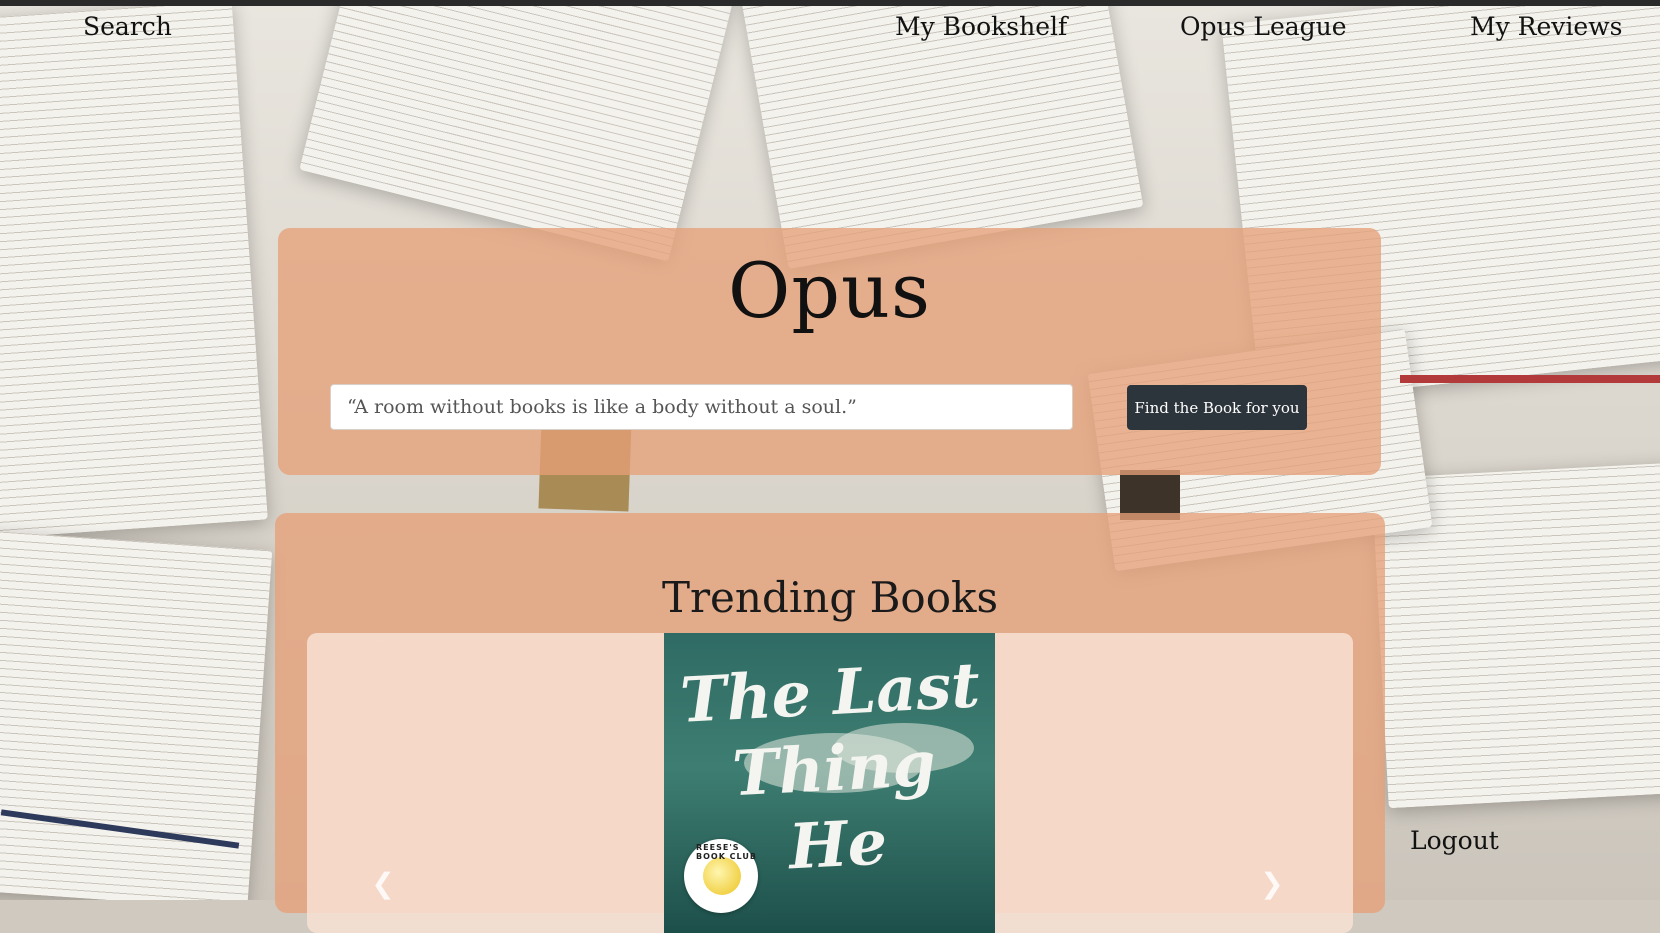  I want to click on nav-opus-league-link: Opus League, so click(1263, 26).